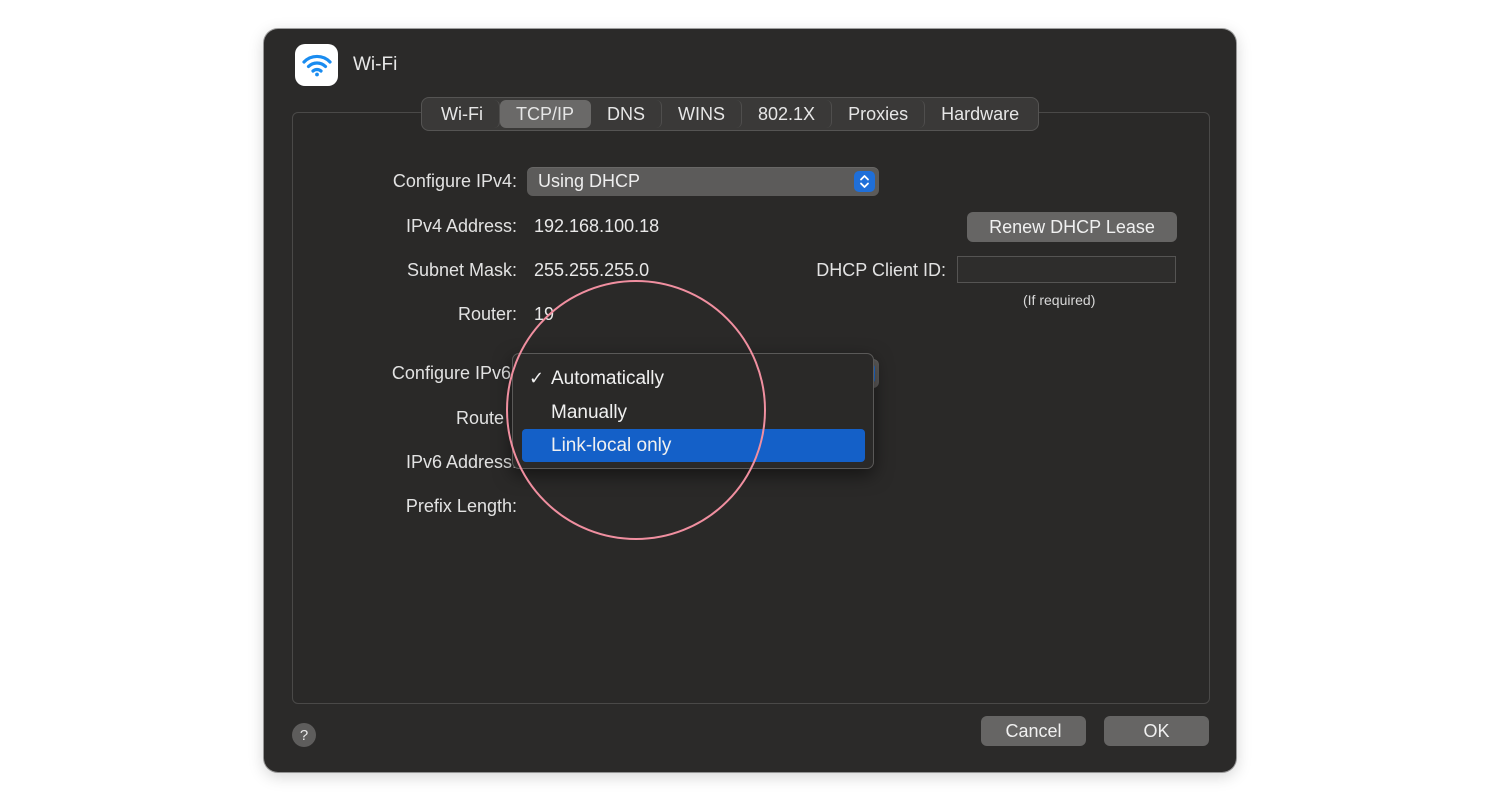 The height and width of the screenshot is (800, 1500). Describe the element at coordinates (693, 378) in the screenshot. I see `menu-item-automatically: ✓ Automatically` at that location.